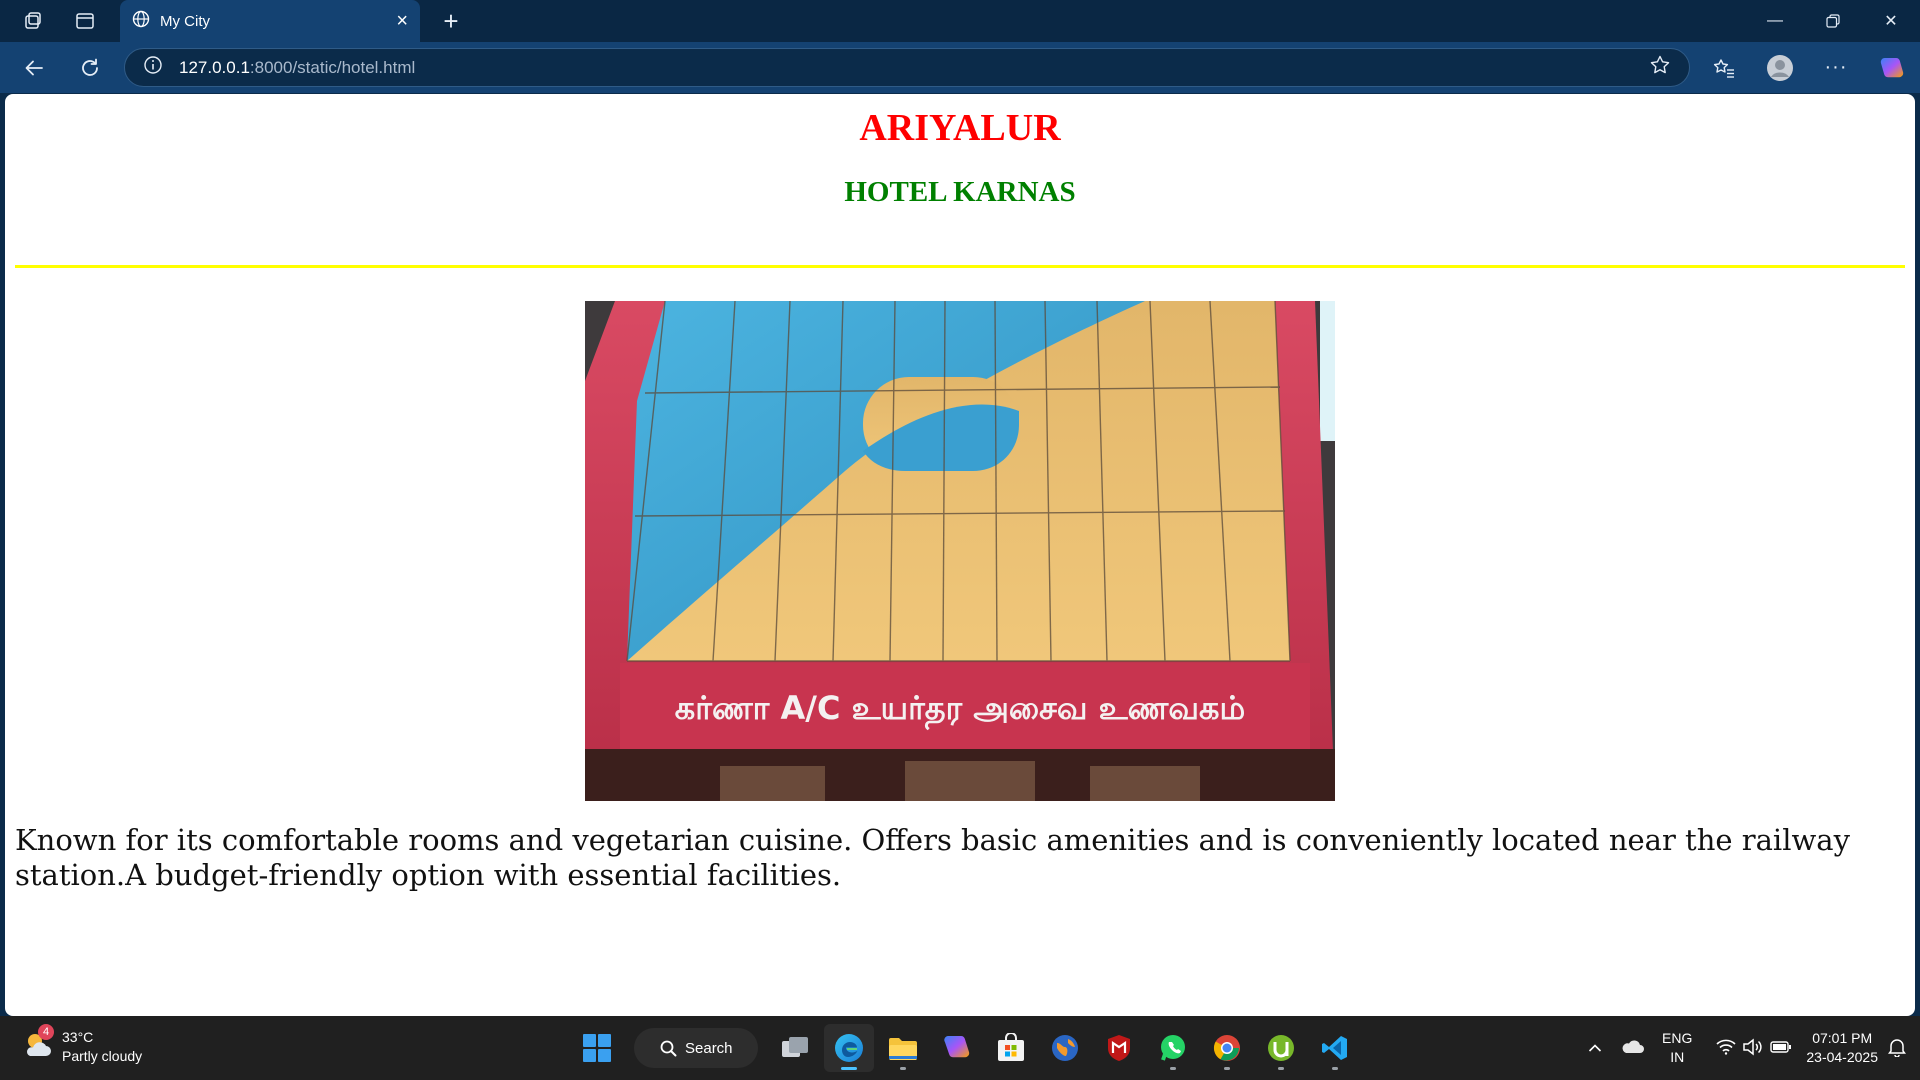 Image resolution: width=1920 pixels, height=1080 pixels. Describe the element at coordinates (34, 67) in the screenshot. I see `back-button` at that location.